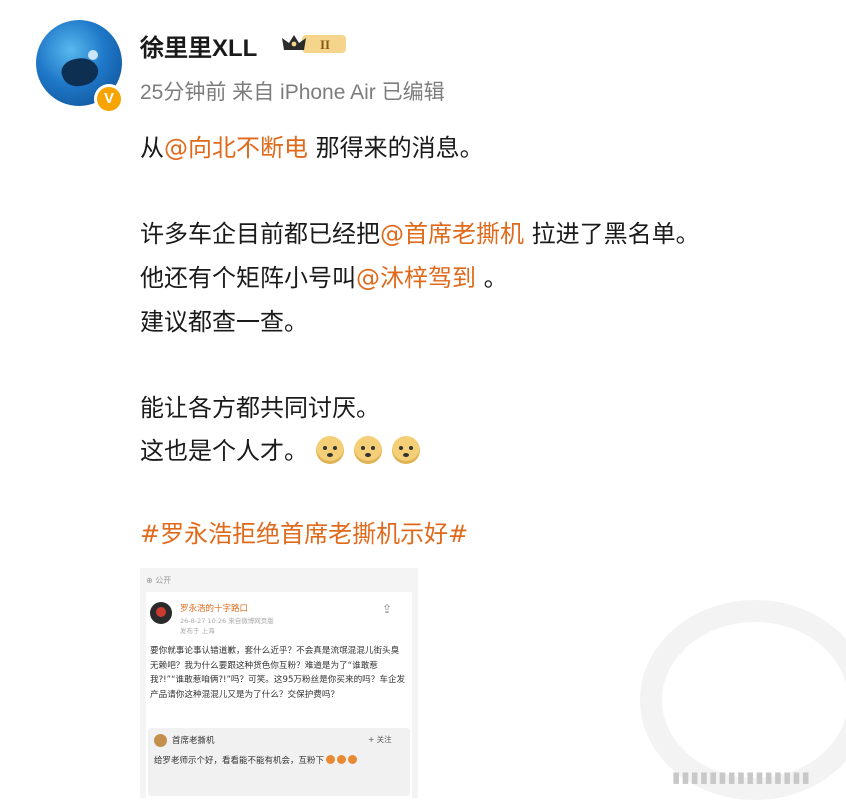 The image size is (846, 800). I want to click on line-text: 他还有个矩阵小号叫, so click(248, 278).